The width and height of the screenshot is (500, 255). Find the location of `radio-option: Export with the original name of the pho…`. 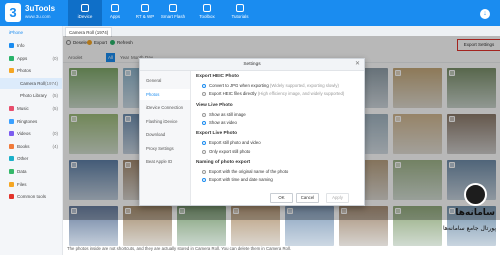

radio-option: Export with the original name of the pho… is located at coordinates (245, 171).